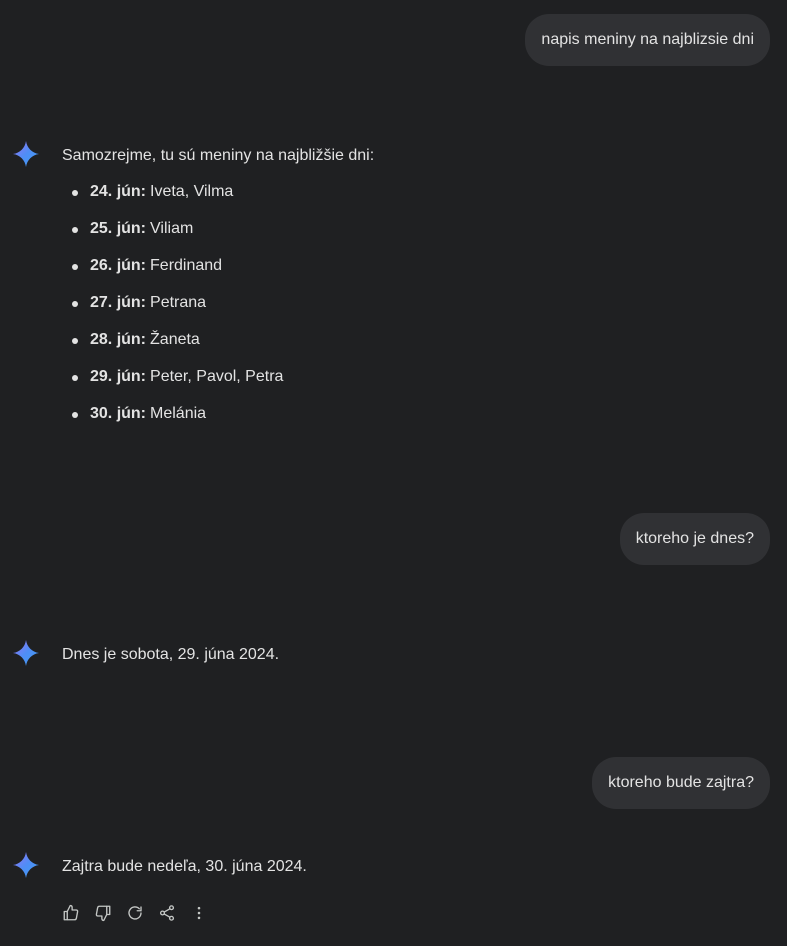 The image size is (787, 946). Describe the element at coordinates (171, 654) in the screenshot. I see `response-text: Dnes je sobota, 29. júna 2024.` at that location.